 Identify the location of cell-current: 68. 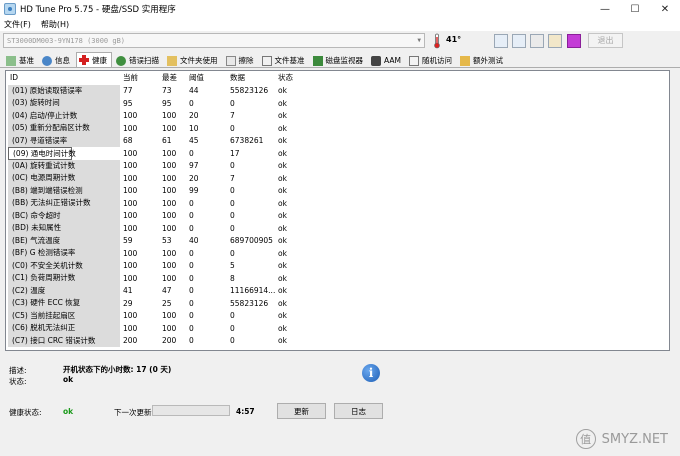
(128, 141).